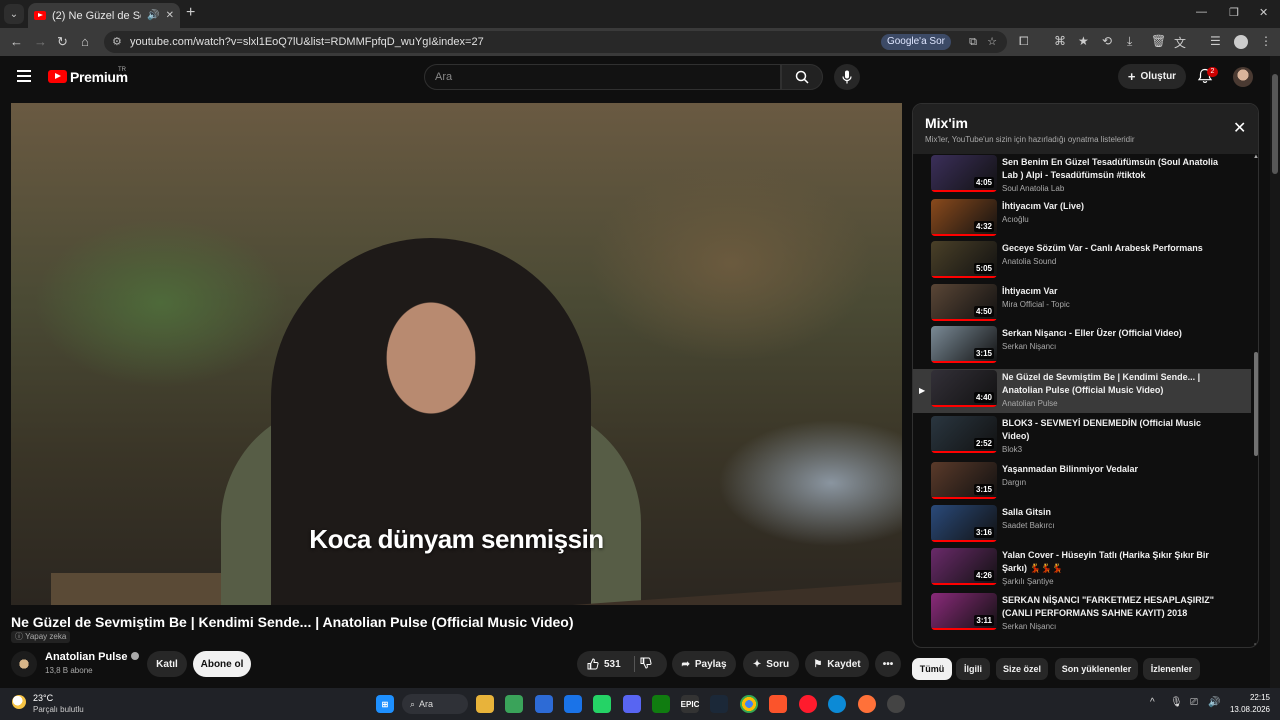 This screenshot has width=1280, height=720. What do you see at coordinates (964, 611) in the screenshot?
I see `mix-item-thumbnail: 3:11` at bounding box center [964, 611].